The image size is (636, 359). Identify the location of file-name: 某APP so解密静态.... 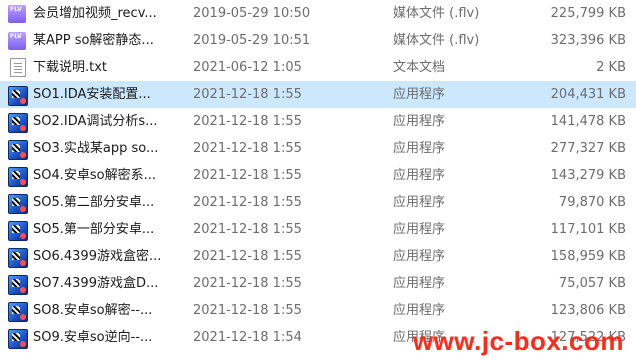
(93, 40).